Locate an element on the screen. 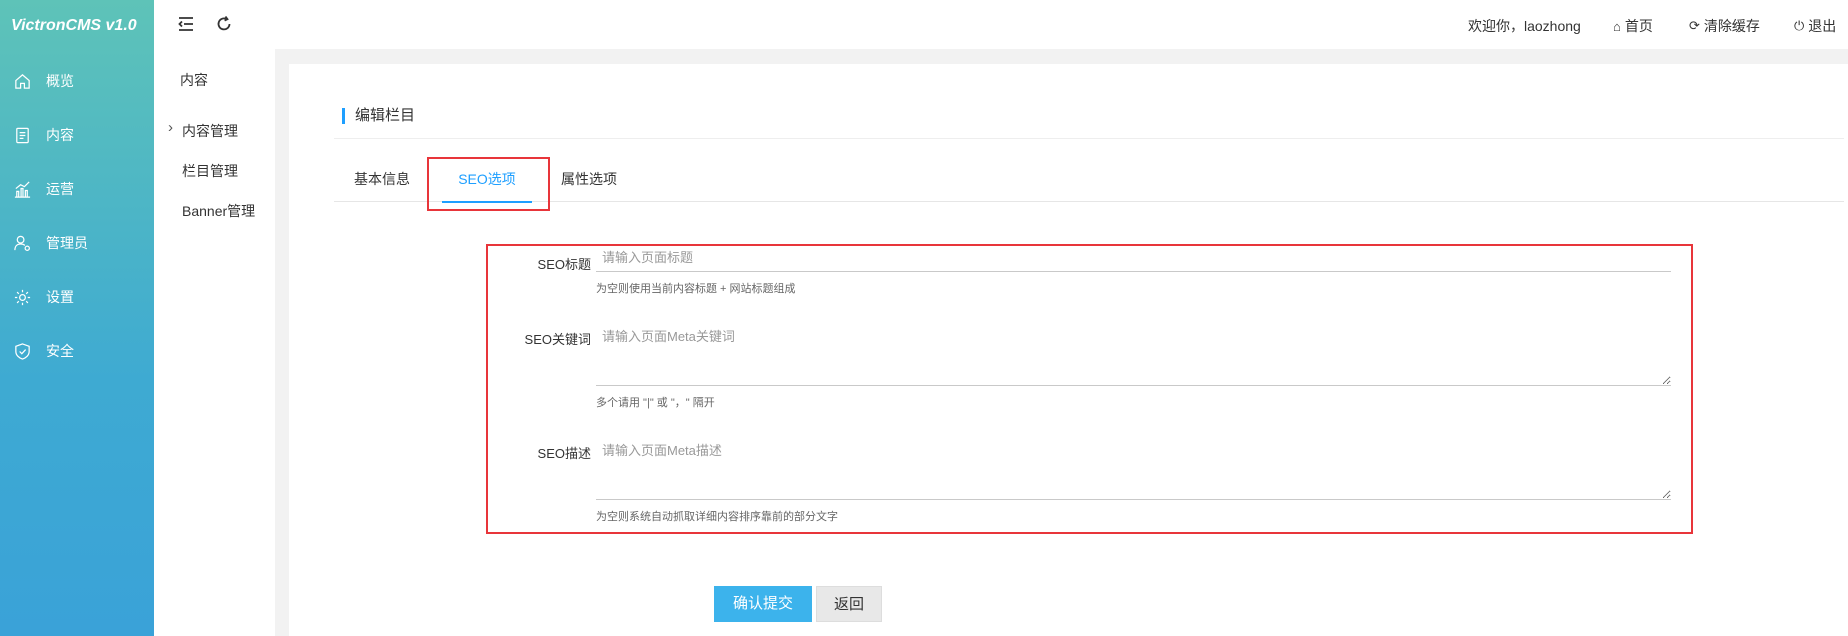 This screenshot has width=1848, height=636. logout-link: ⏻ 退出 is located at coordinates (1815, 26).